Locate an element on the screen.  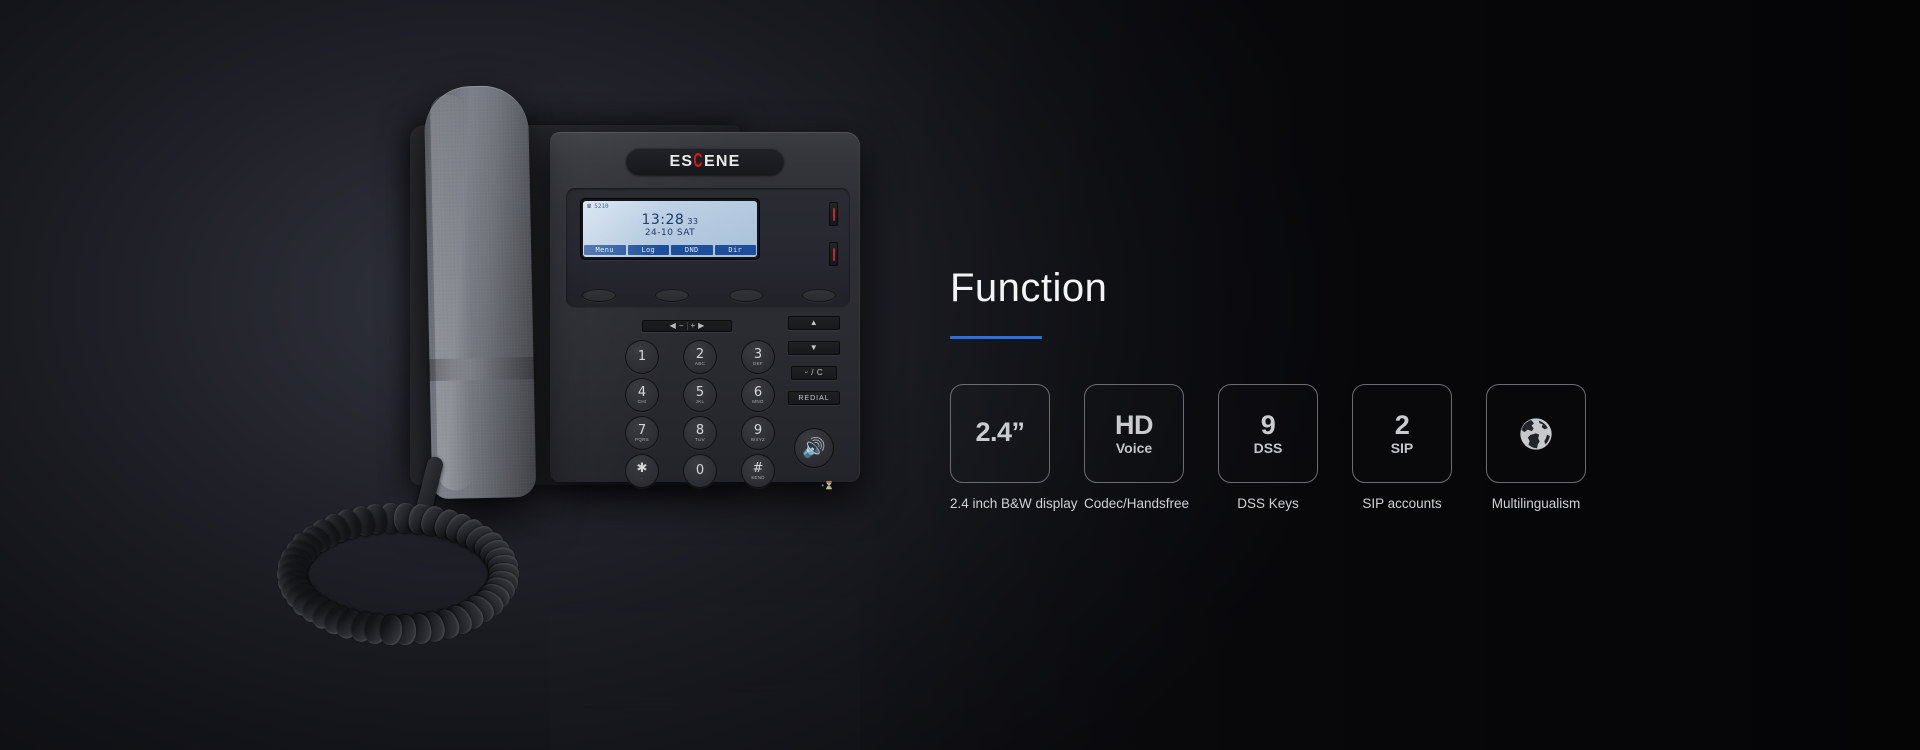
feature-item-sip: 2 SIP is located at coordinates (1402, 433).